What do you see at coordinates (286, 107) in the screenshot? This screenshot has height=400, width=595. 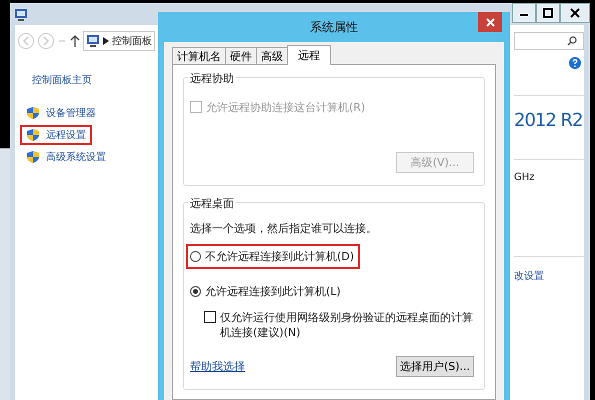 I see `checkbox-label: 允许远程协助连接这台计算机(R)` at bounding box center [286, 107].